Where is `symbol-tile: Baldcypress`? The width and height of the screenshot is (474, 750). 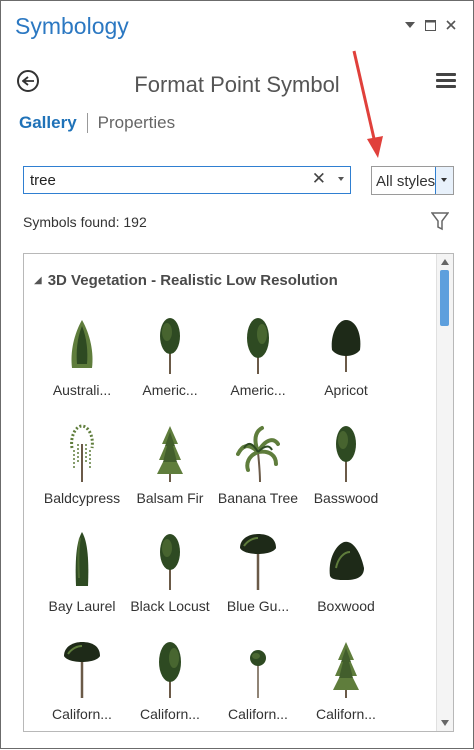 symbol-tile: Baldcypress is located at coordinates (82, 470).